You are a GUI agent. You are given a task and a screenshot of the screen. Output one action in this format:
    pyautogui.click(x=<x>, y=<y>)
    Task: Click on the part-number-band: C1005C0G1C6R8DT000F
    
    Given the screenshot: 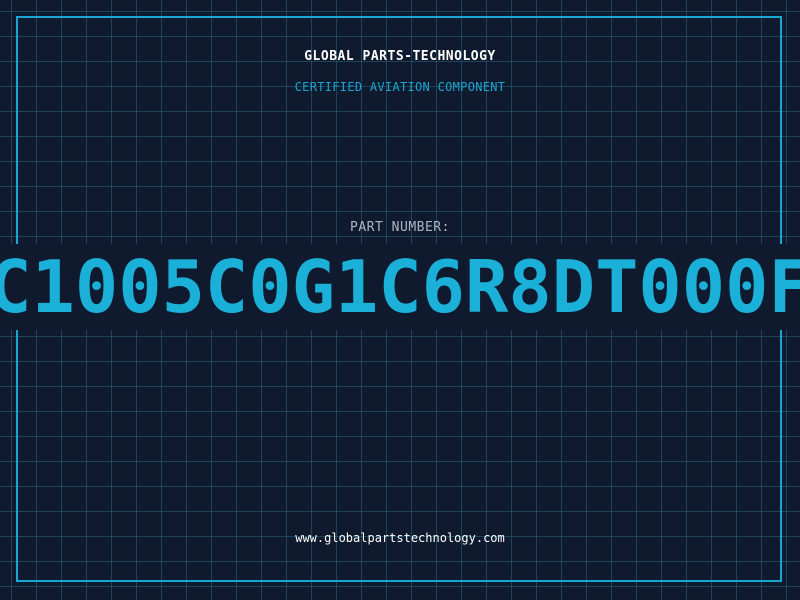 What is the action you would take?
    pyautogui.click(x=400, y=287)
    